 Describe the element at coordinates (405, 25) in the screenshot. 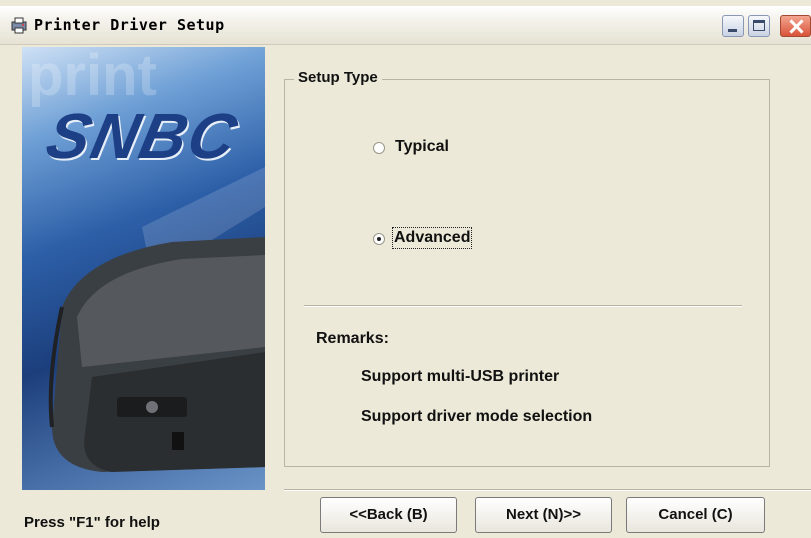

I see `title-bar: Printer Driver Setup` at that location.